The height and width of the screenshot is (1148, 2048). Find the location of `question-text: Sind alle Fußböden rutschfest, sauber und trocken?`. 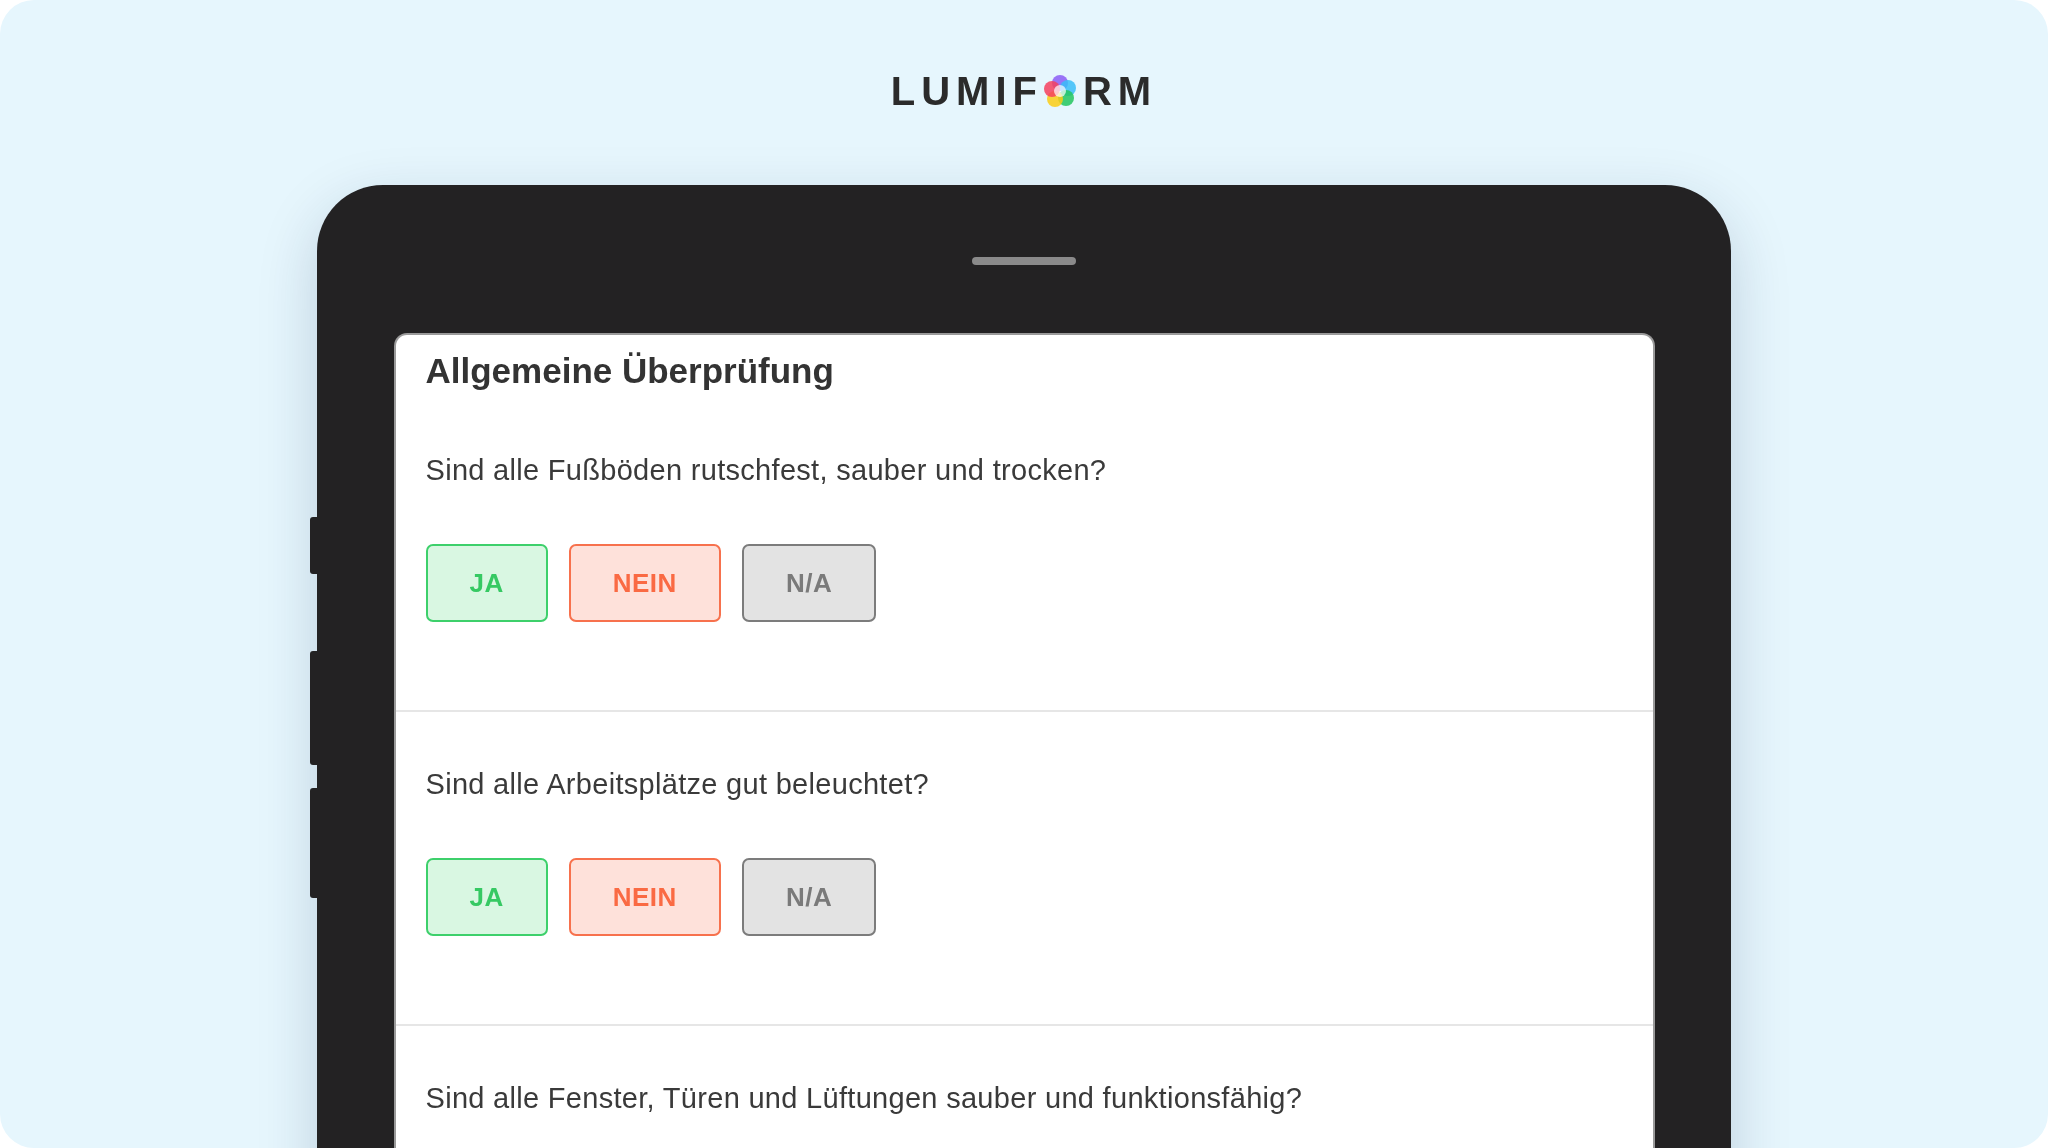

question-text: Sind alle Fußböden rutschfest, sauber und trocken? is located at coordinates (766, 470).